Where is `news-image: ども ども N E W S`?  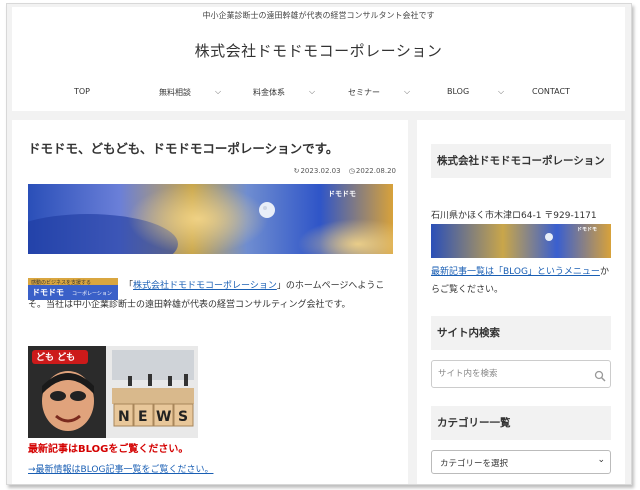
news-image: ども ども N E W S is located at coordinates (113, 392).